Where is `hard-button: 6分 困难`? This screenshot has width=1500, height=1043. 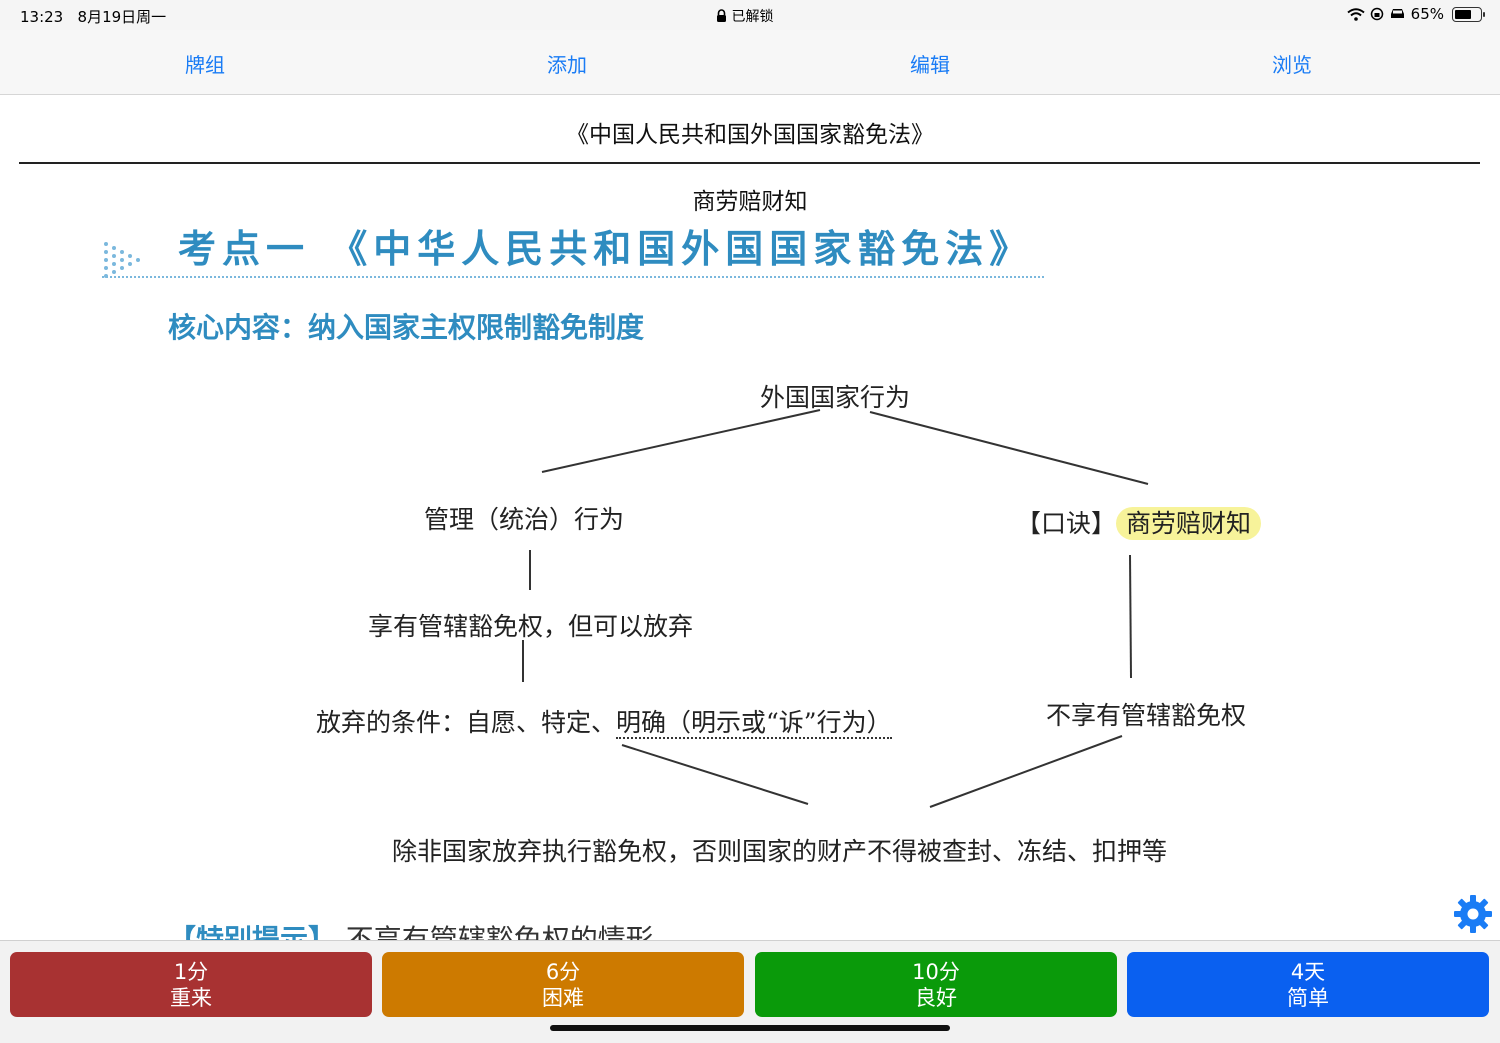 hard-button: 6分 困难 is located at coordinates (563, 984).